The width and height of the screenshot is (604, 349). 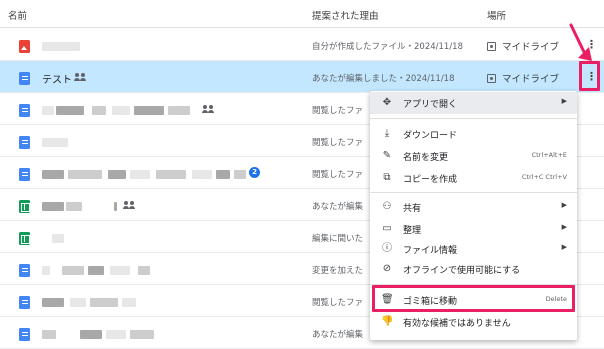 I want to click on menu-item-not-useful: 👎 有効な候補ではありません, so click(x=473, y=322).